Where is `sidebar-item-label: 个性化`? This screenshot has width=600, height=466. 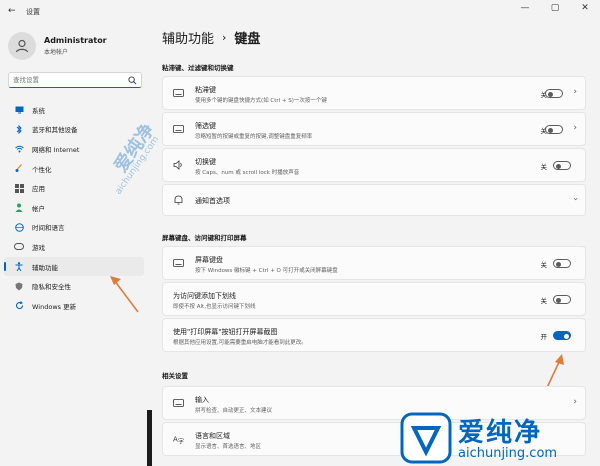
sidebar-item-label: 个性化 is located at coordinates (42, 169).